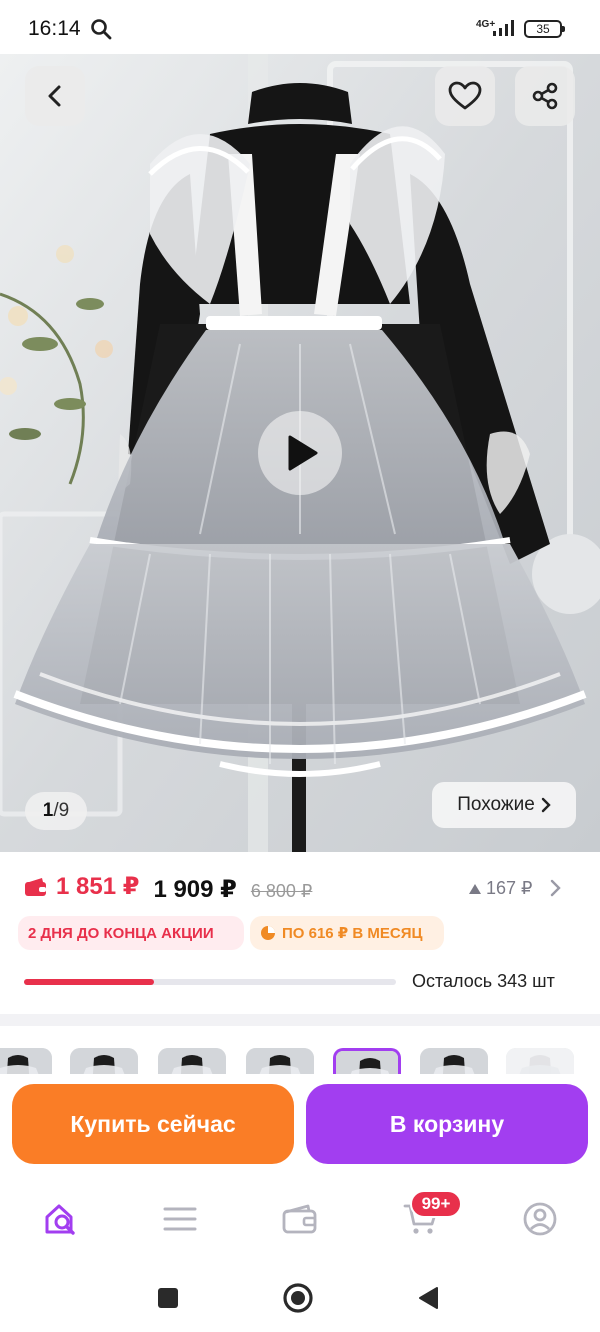 The width and height of the screenshot is (600, 1332). I want to click on image-counter: 1 / 9, so click(56, 811).